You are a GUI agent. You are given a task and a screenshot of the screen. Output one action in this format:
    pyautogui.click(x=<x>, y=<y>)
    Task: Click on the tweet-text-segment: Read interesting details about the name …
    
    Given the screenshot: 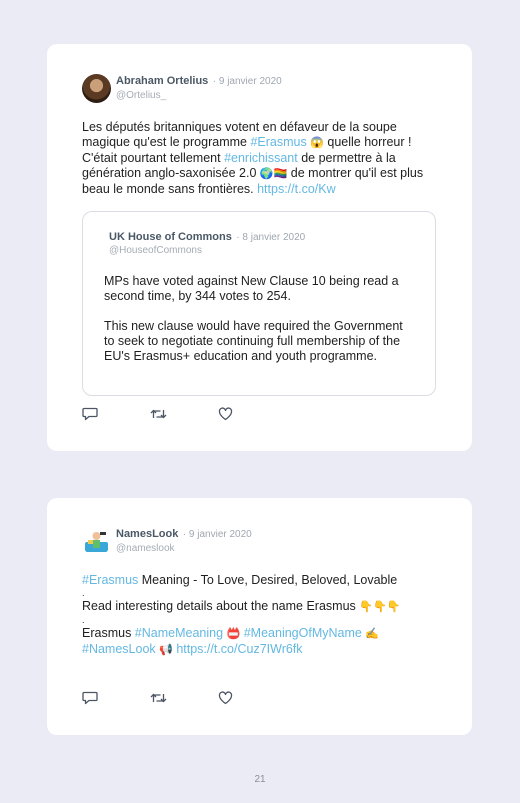 What is the action you would take?
    pyautogui.click(x=221, y=606)
    